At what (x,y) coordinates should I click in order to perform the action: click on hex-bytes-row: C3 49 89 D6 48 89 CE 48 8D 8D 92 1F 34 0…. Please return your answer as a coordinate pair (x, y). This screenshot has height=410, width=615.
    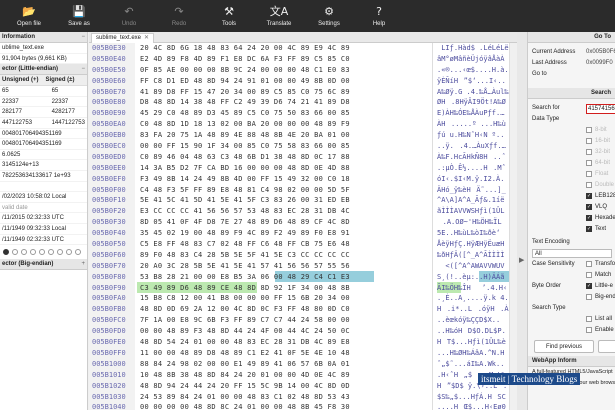
    Looking at the image, I should click on (283, 288).